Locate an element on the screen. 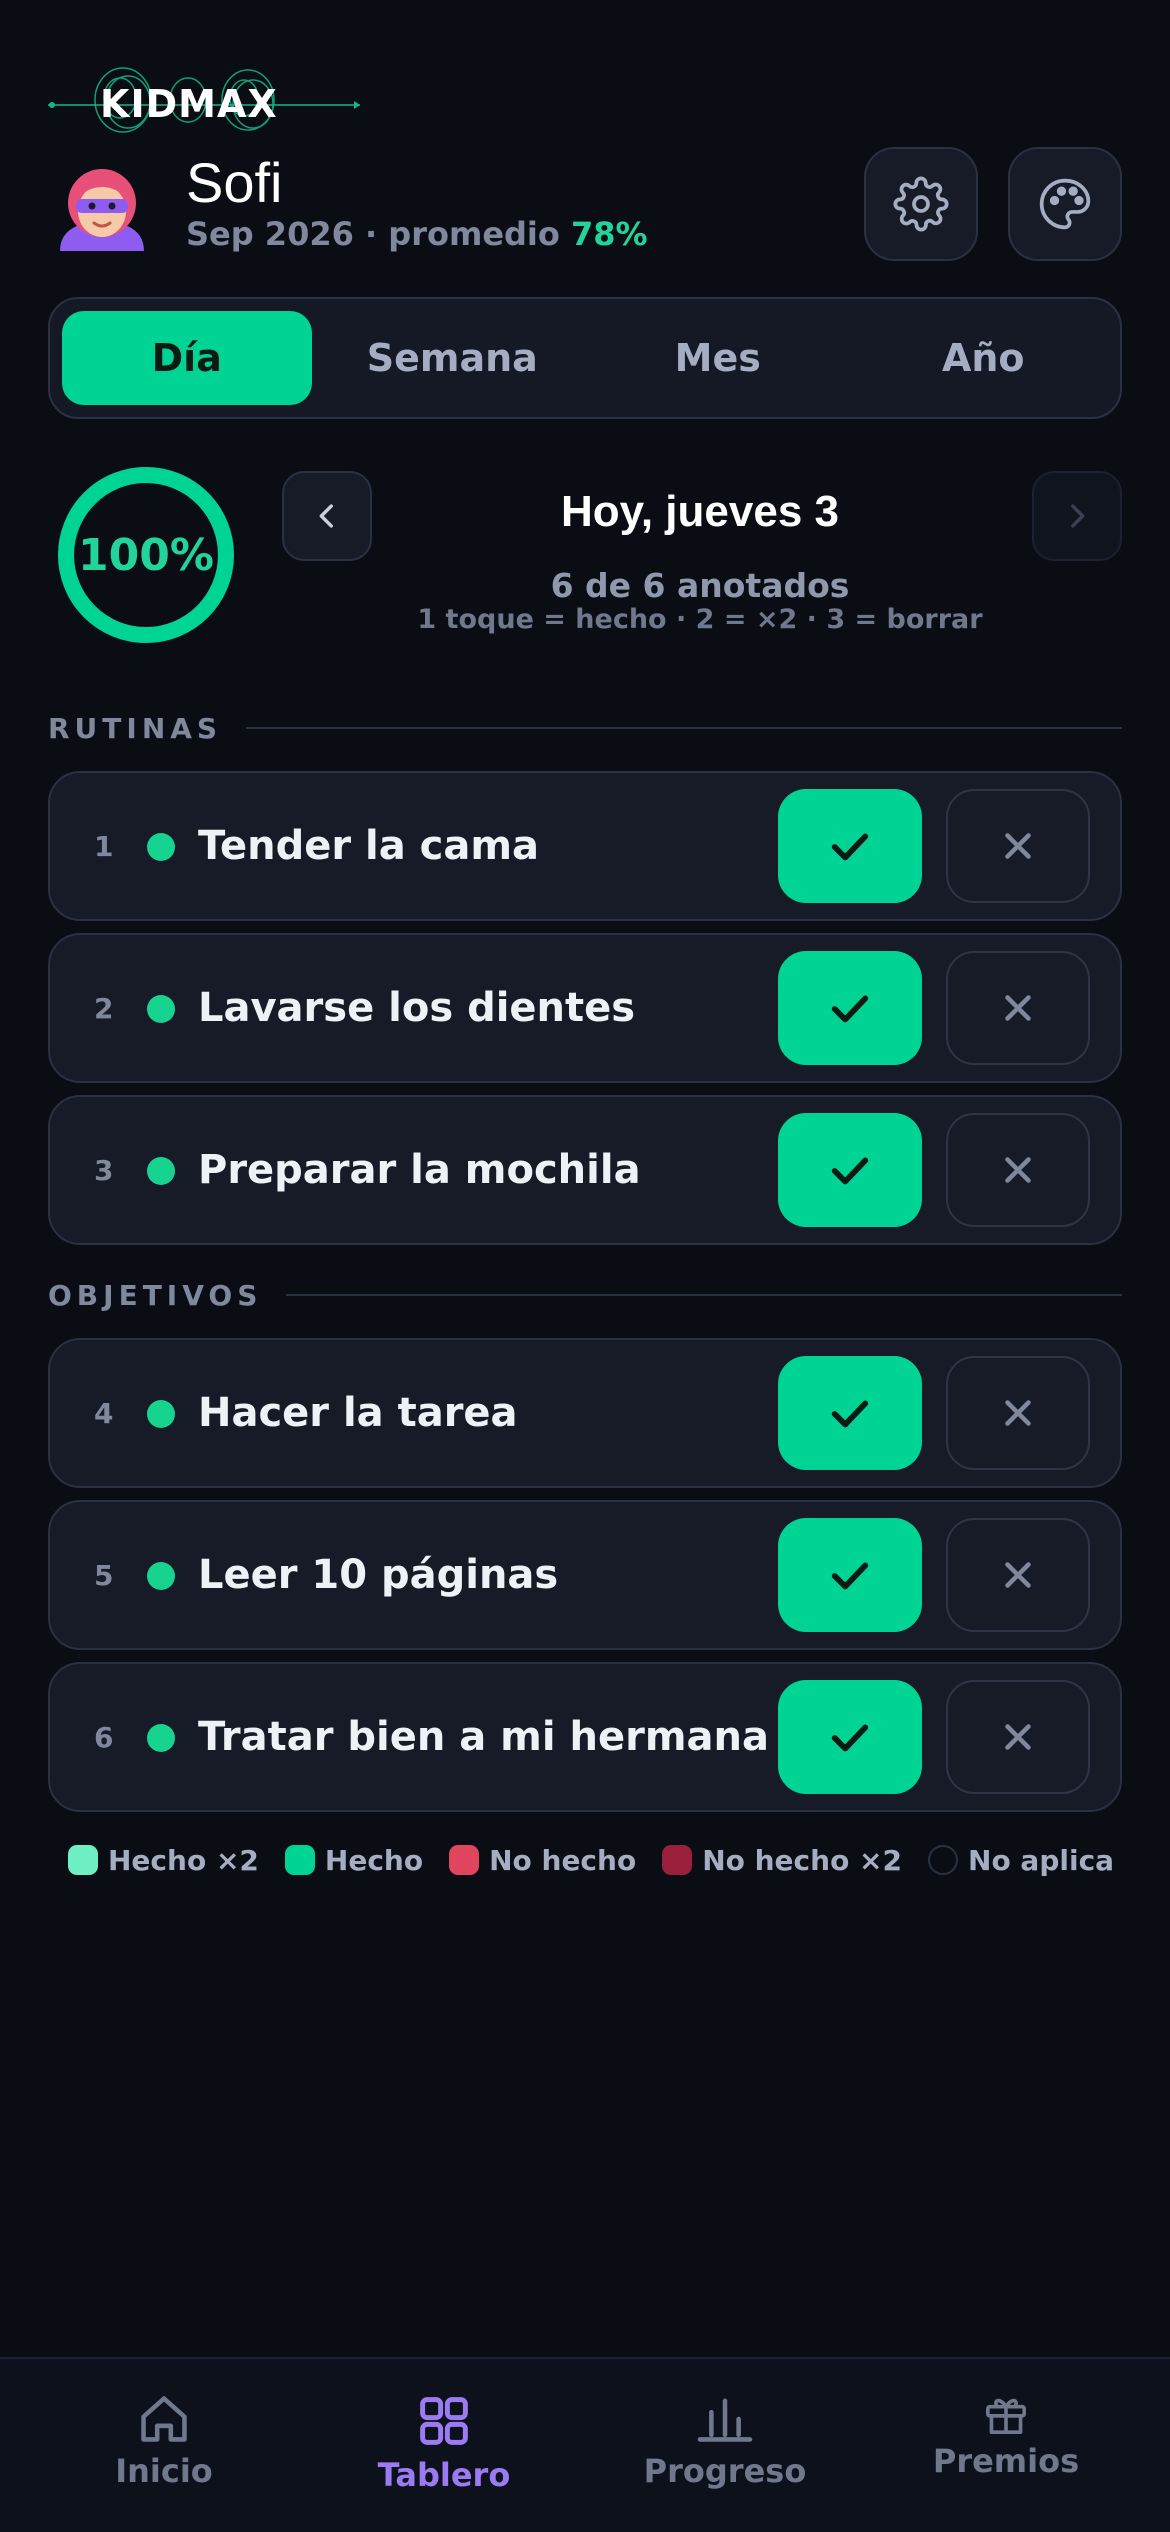 This screenshot has height=2532, width=1170. logged-count: 6 de 6 anotados is located at coordinates (700, 585).